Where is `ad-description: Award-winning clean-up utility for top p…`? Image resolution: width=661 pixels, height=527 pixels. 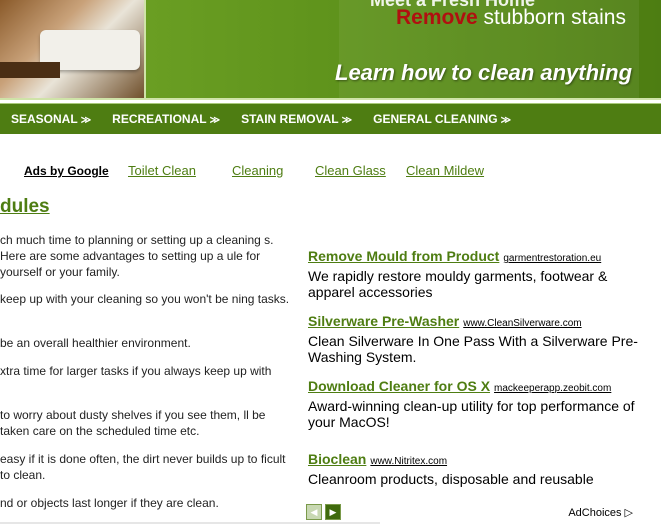
ad-description: Award-winning clean-up utility for top p… is located at coordinates (471, 414).